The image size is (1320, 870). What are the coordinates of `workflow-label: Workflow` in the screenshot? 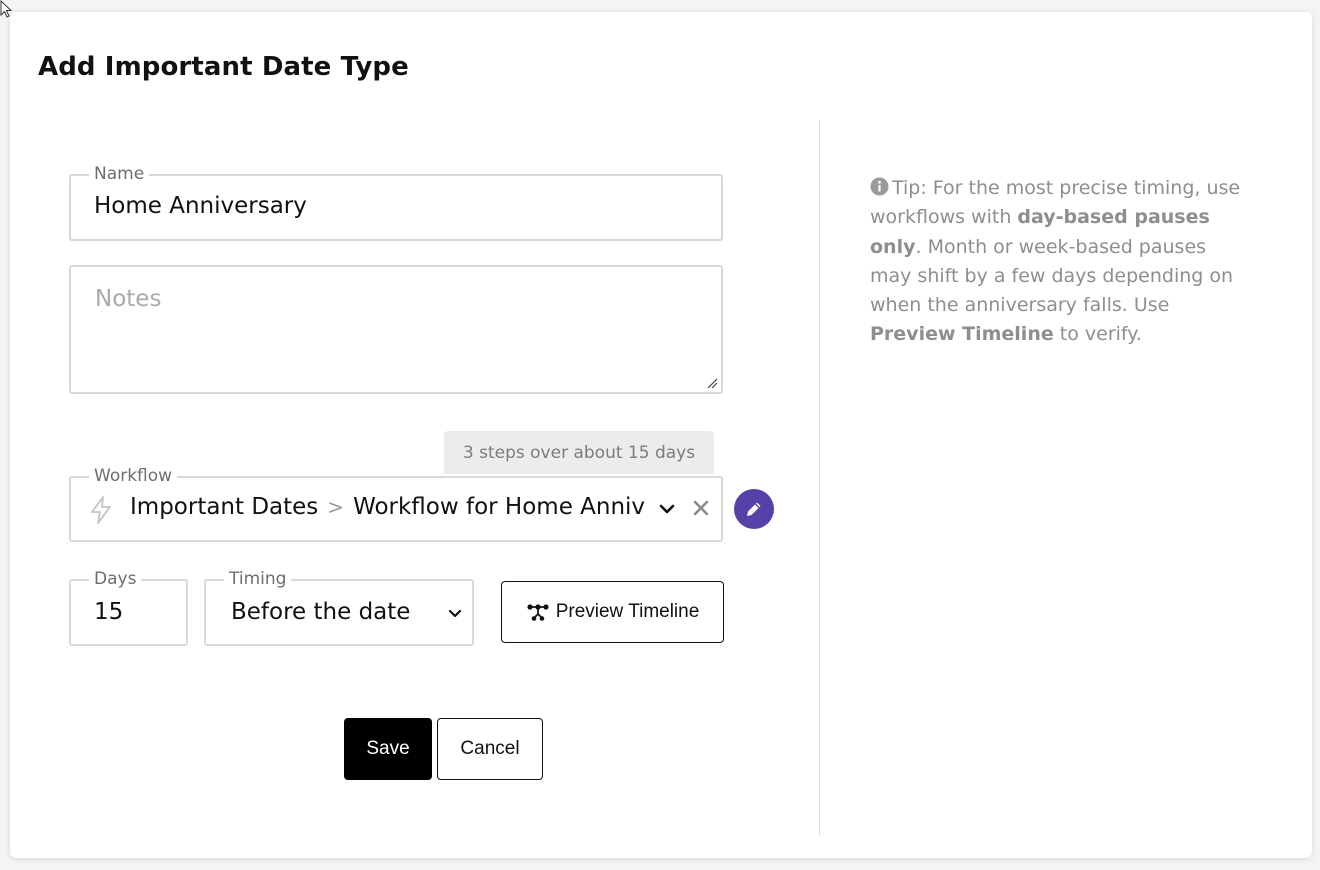 It's located at (133, 476).